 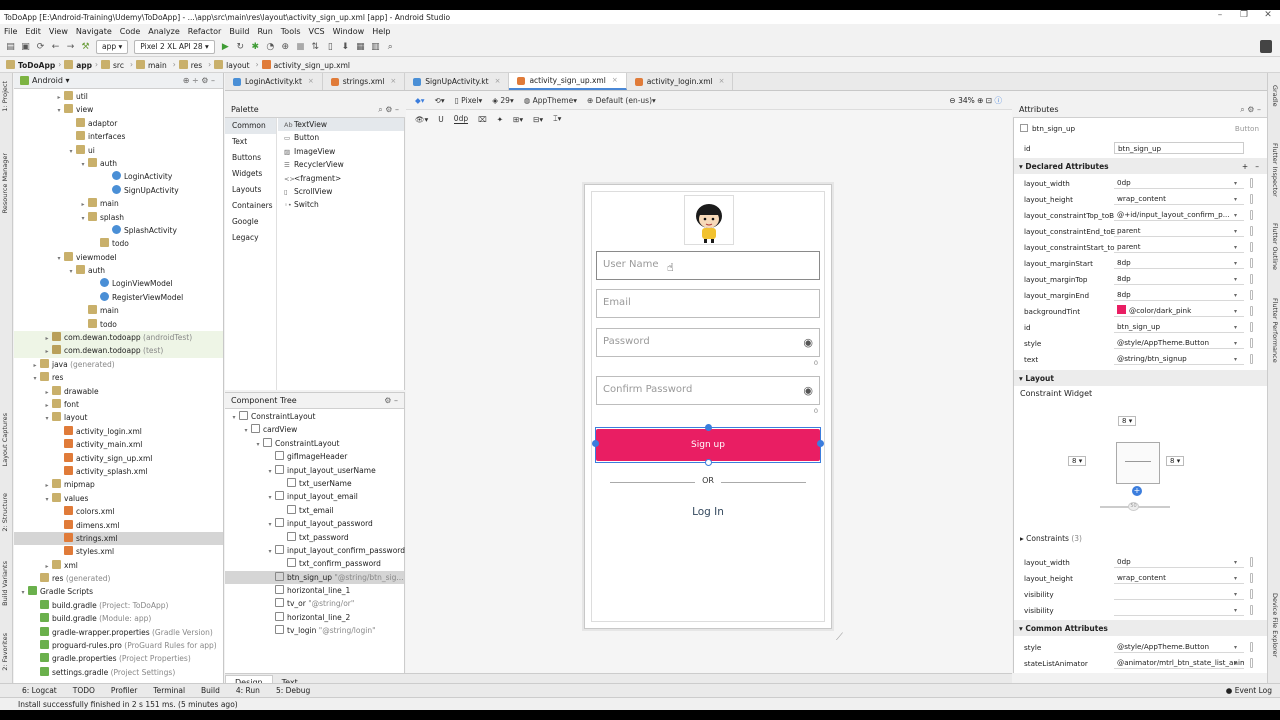 What do you see at coordinates (317, 31) in the screenshot?
I see `menu-item-vcs: VCS` at bounding box center [317, 31].